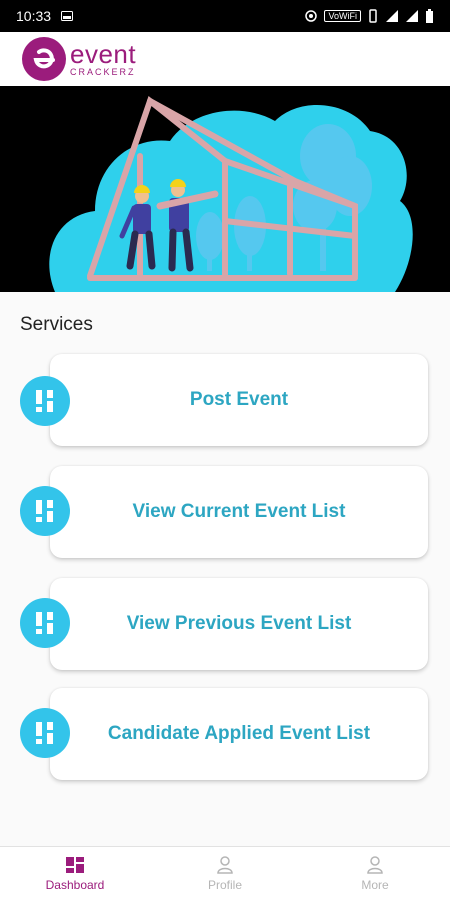 Image resolution: width=450 pixels, height=900 pixels. I want to click on hotspot-icon, so click(311, 16).